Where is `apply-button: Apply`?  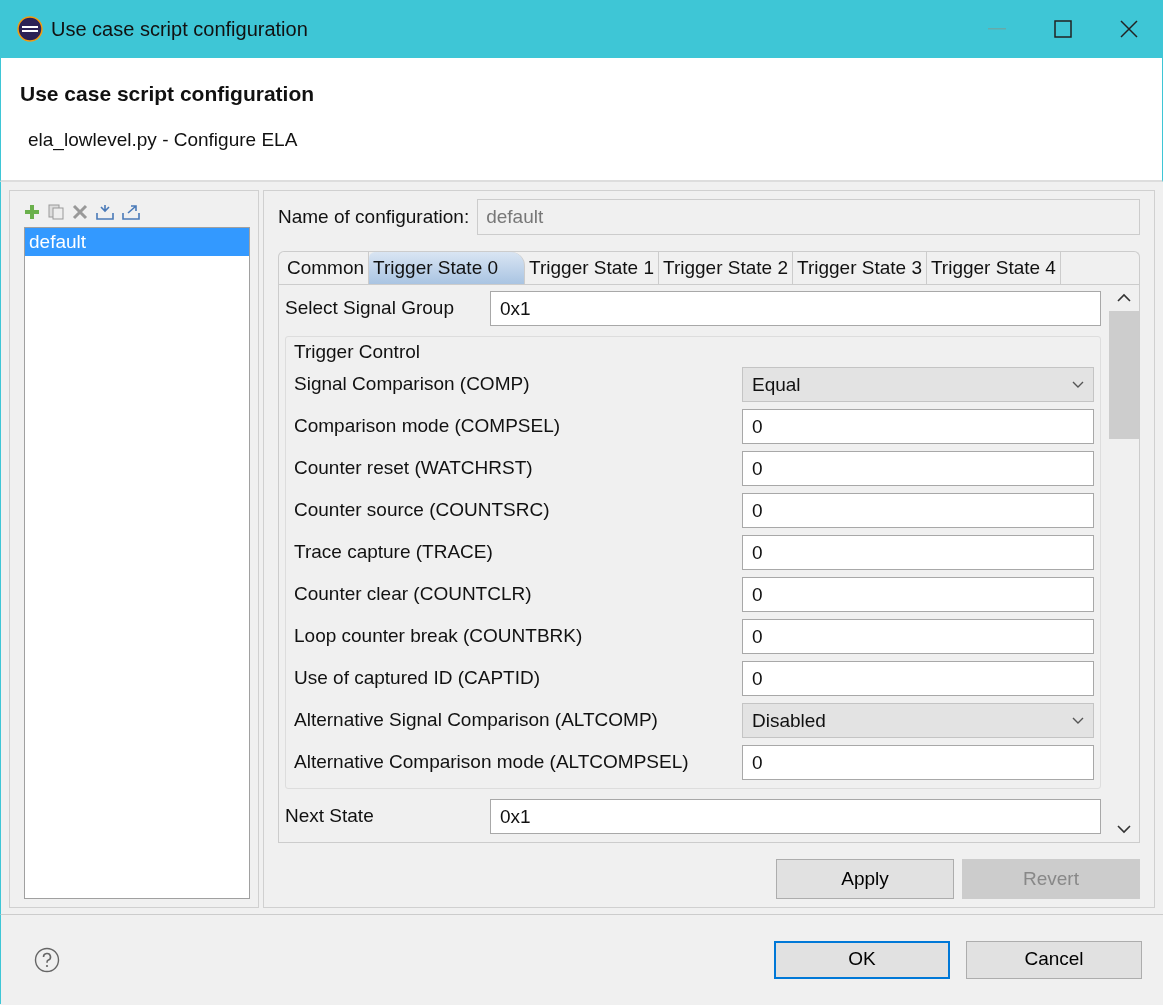 apply-button: Apply is located at coordinates (865, 879).